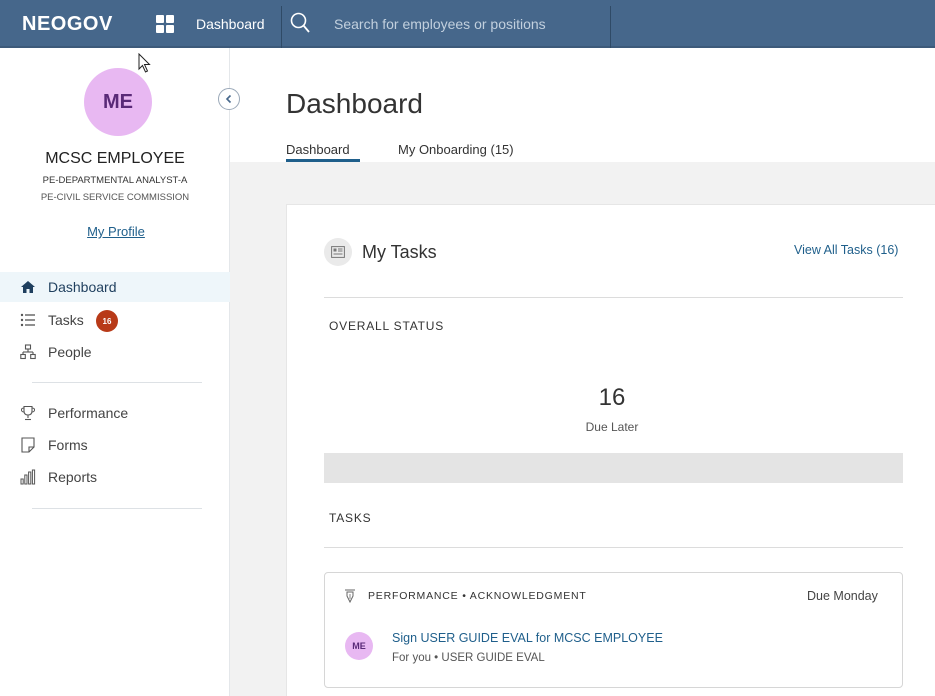  What do you see at coordinates (118, 102) in the screenshot?
I see `profile-avatar: ME` at bounding box center [118, 102].